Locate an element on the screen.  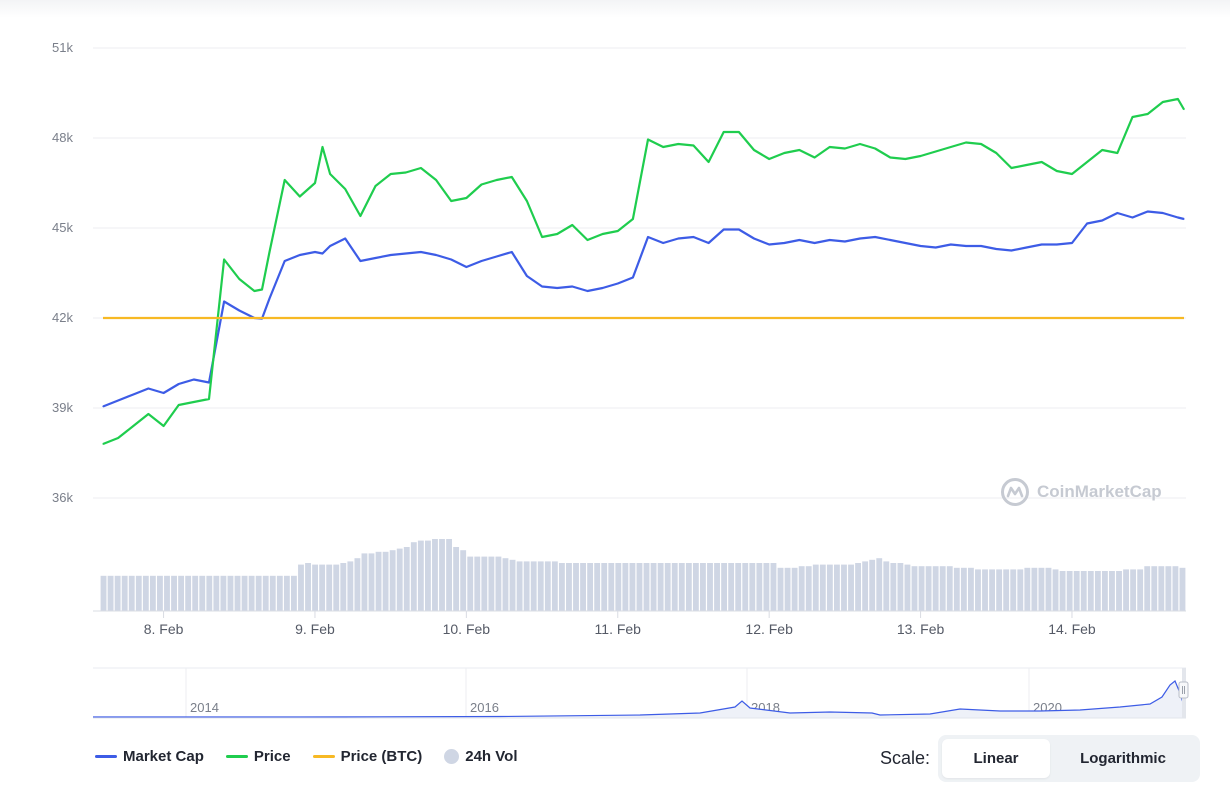
y-tick-label: 51k is located at coordinates (62, 47).